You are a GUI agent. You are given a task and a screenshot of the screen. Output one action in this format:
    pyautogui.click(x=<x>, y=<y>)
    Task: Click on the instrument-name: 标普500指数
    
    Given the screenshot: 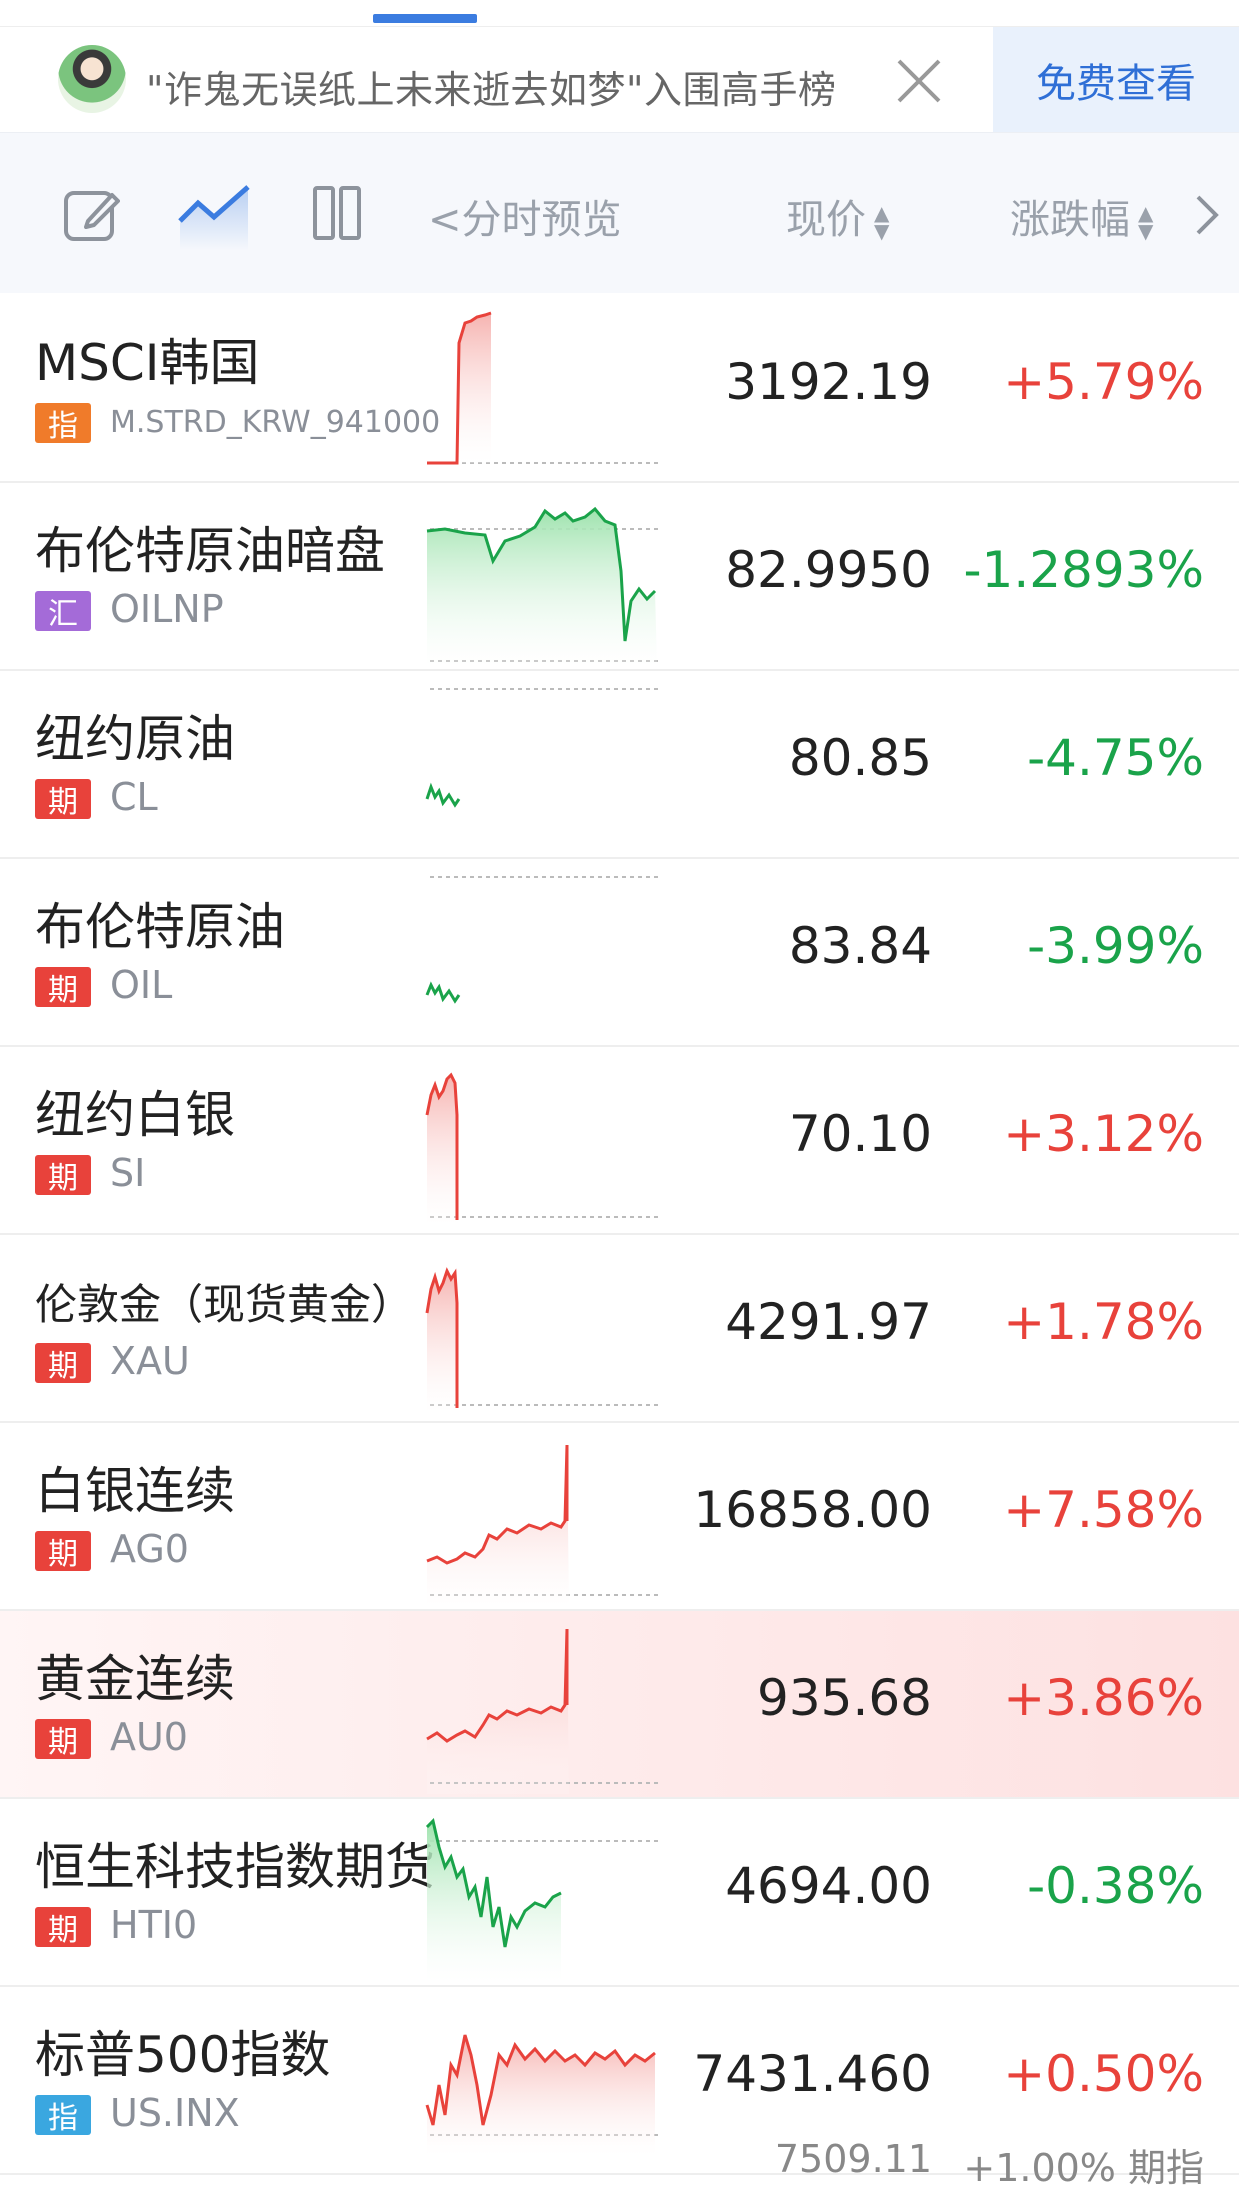 What is the action you would take?
    pyautogui.click(x=183, y=2055)
    